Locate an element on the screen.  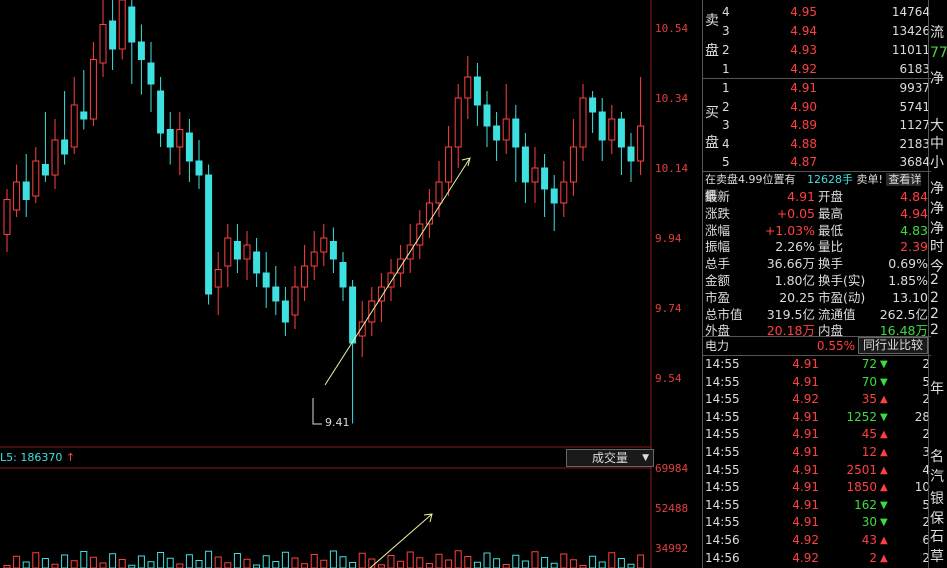
order-level: 1 is located at coordinates (726, 69).